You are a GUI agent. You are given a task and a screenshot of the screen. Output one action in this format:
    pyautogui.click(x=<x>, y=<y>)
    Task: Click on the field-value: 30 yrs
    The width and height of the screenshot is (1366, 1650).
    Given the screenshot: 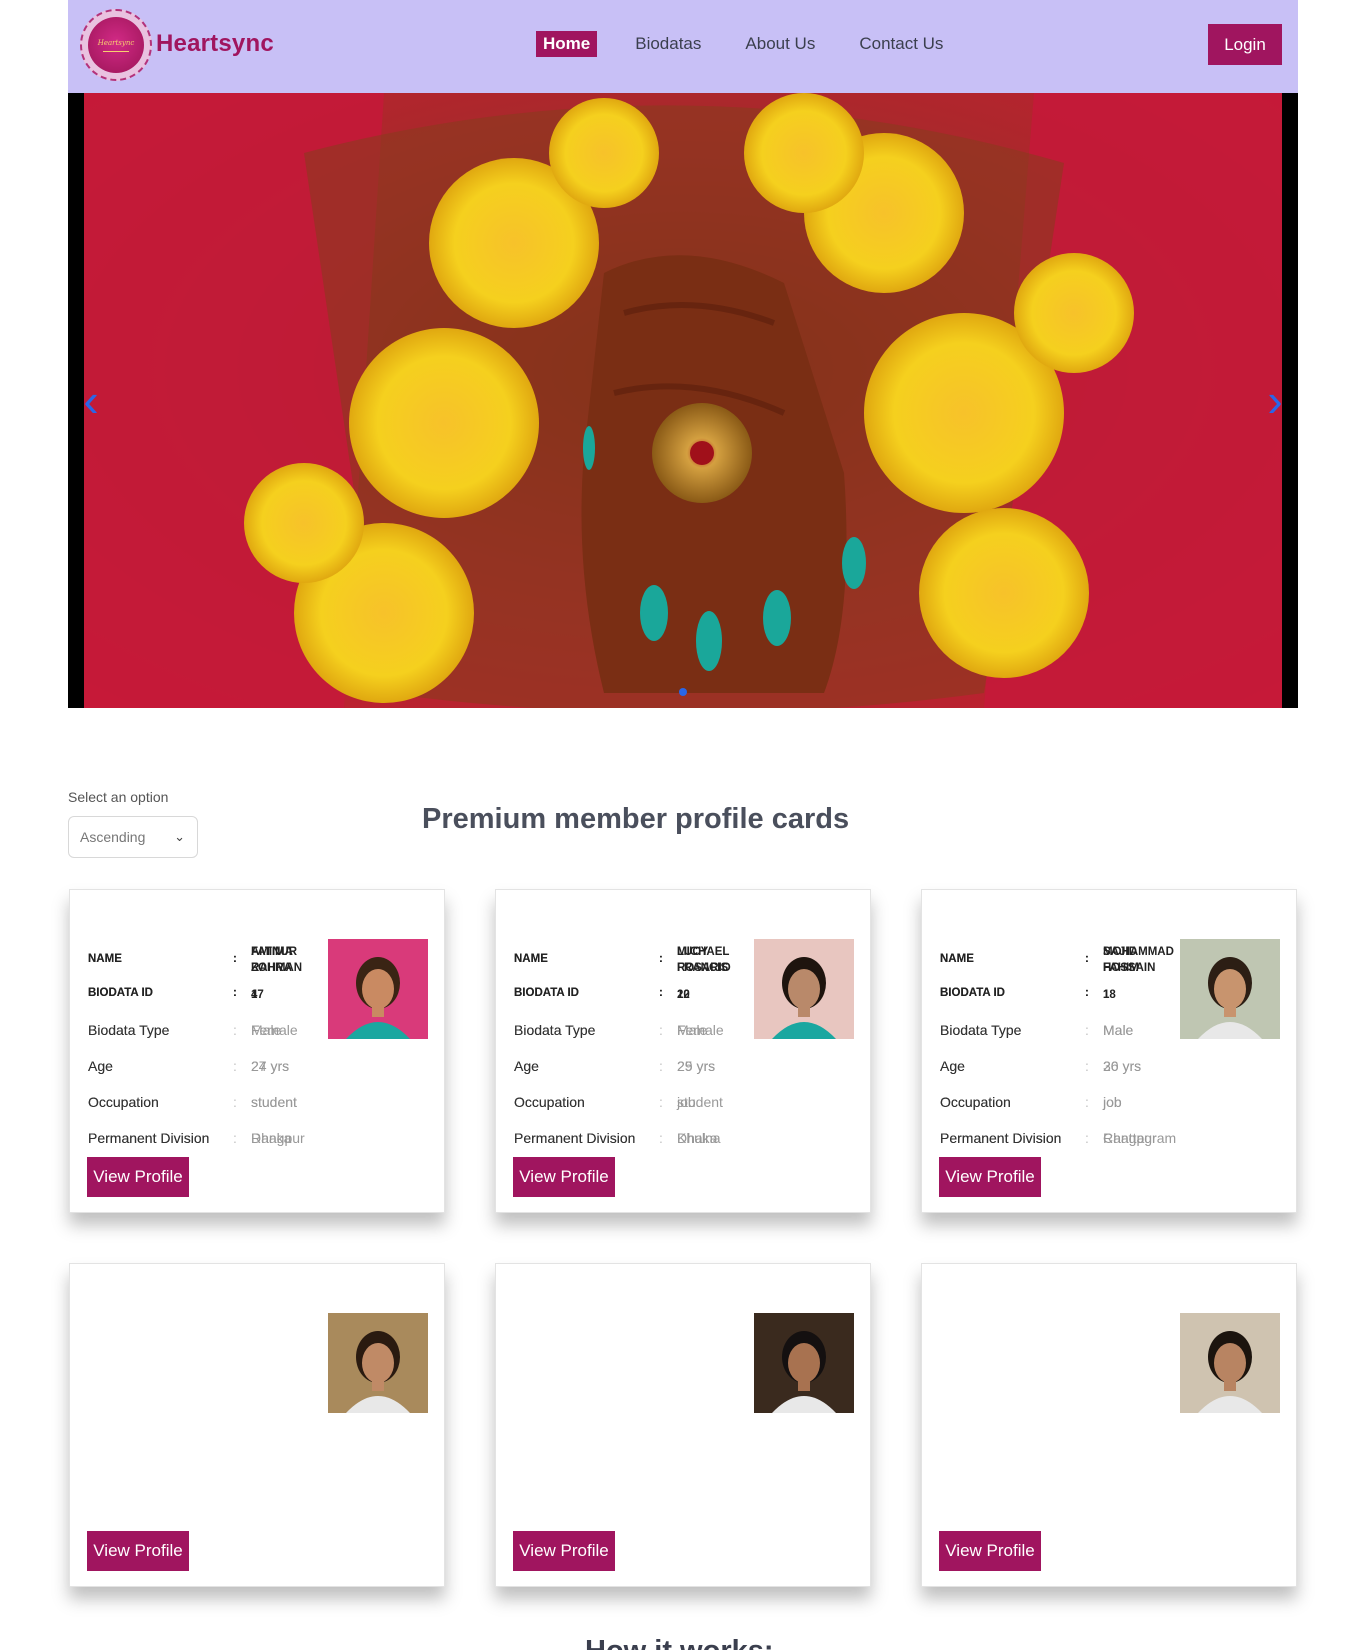 What is the action you would take?
    pyautogui.click(x=1122, y=1066)
    